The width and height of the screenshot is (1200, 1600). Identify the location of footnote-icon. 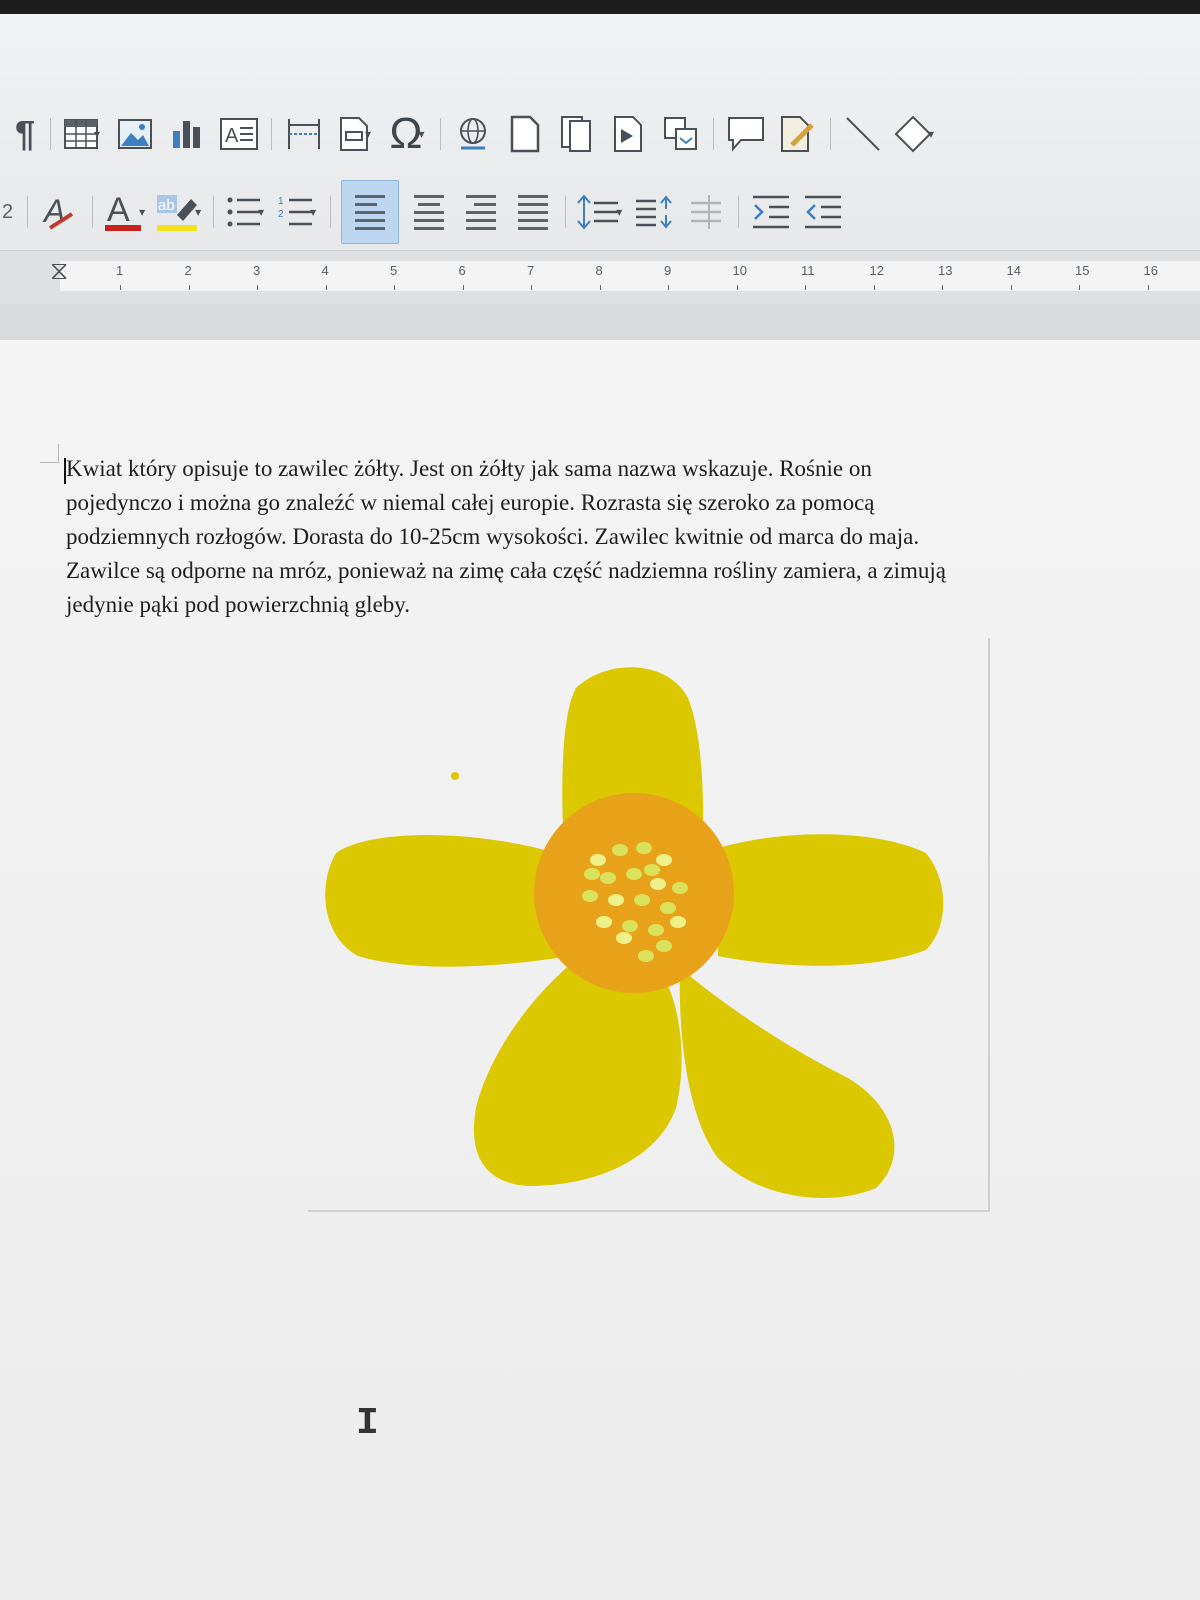
(525, 134).